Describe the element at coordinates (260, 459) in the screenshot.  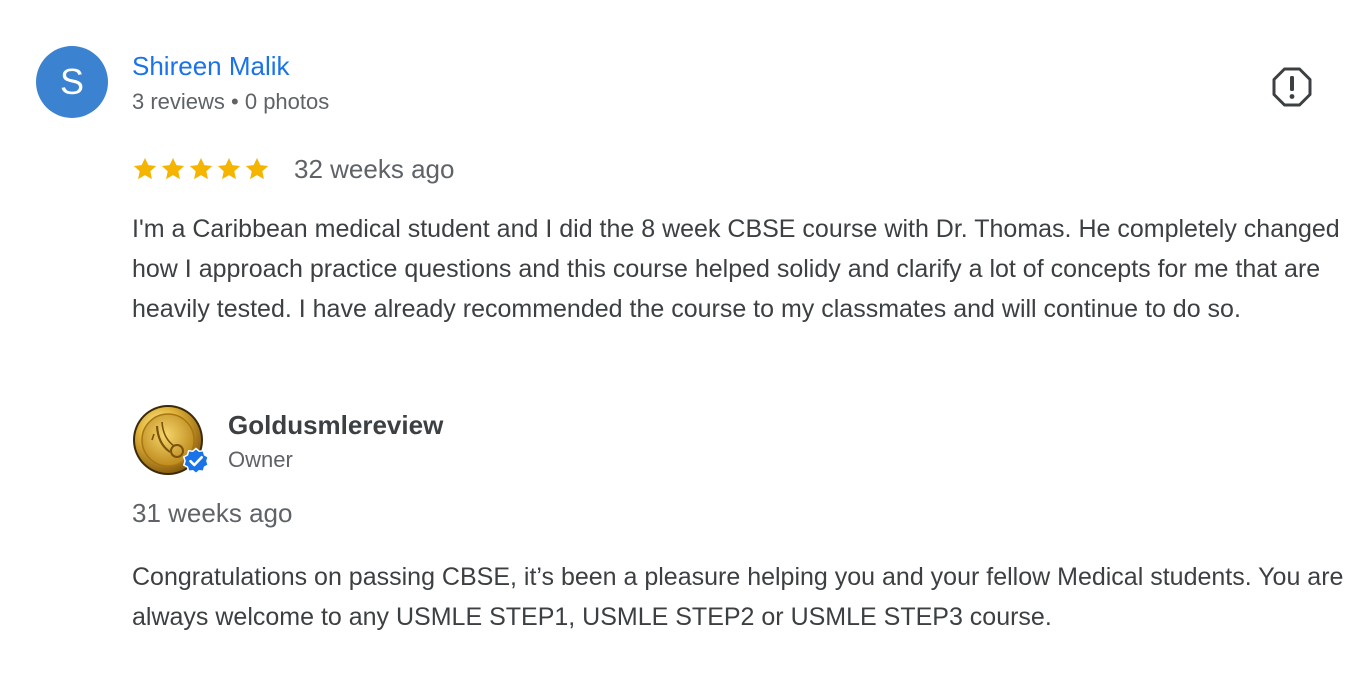
I see `owner-role-label: Owner` at that location.